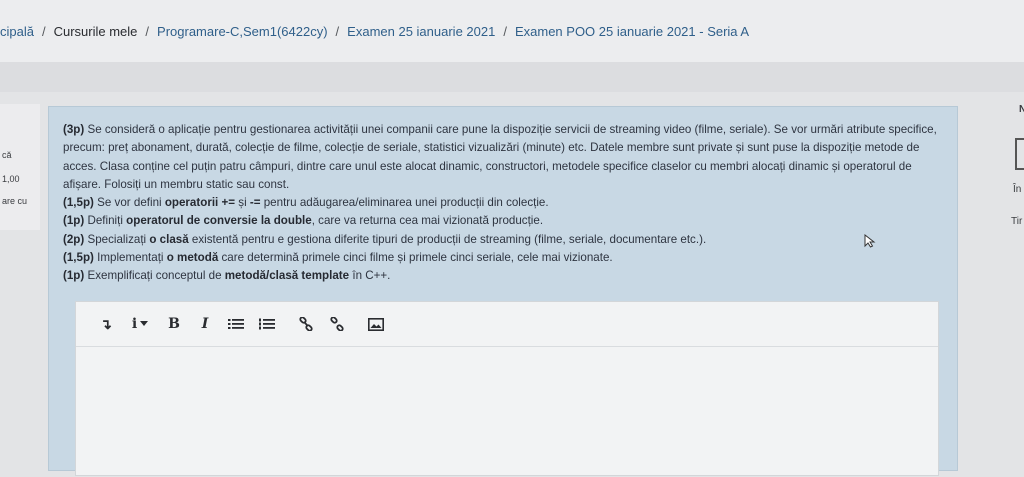 Image resolution: width=1024 pixels, height=477 pixels. Describe the element at coordinates (1017, 221) in the screenshot. I see `quiz-nav-timer: Tir` at that location.